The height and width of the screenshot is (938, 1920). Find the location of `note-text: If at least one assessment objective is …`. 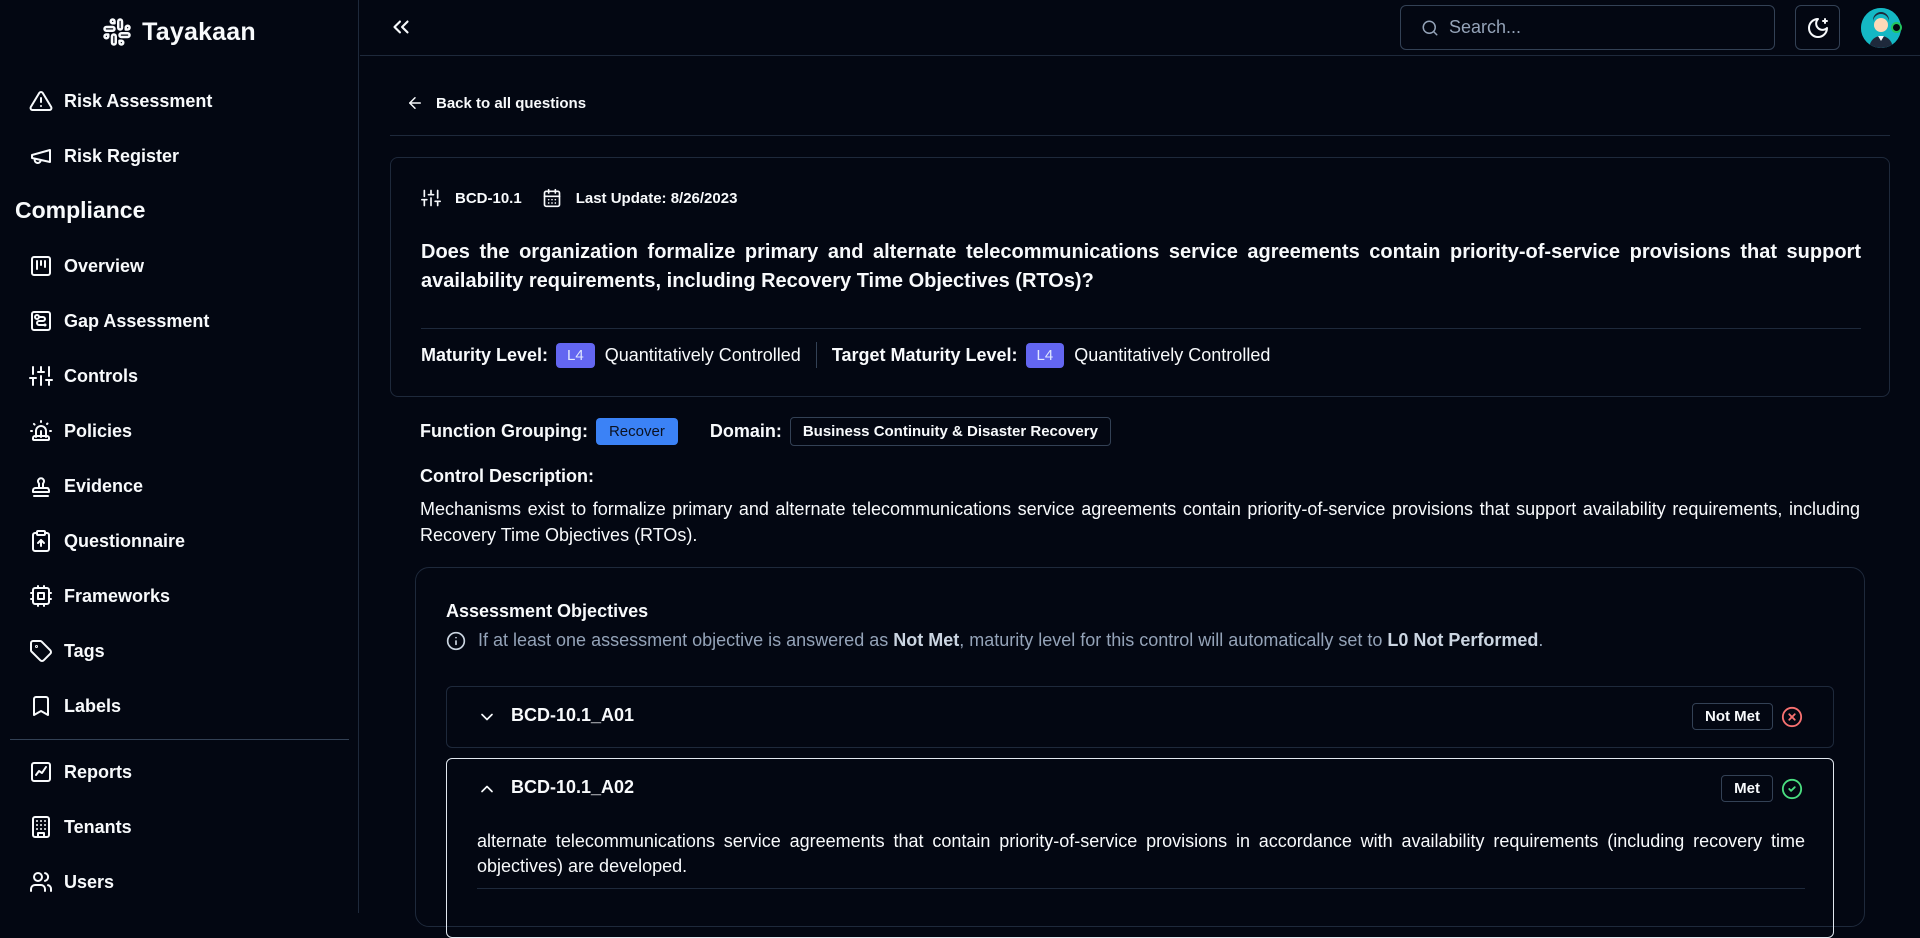

note-text: If at least one assessment objective is … is located at coordinates (1010, 640).